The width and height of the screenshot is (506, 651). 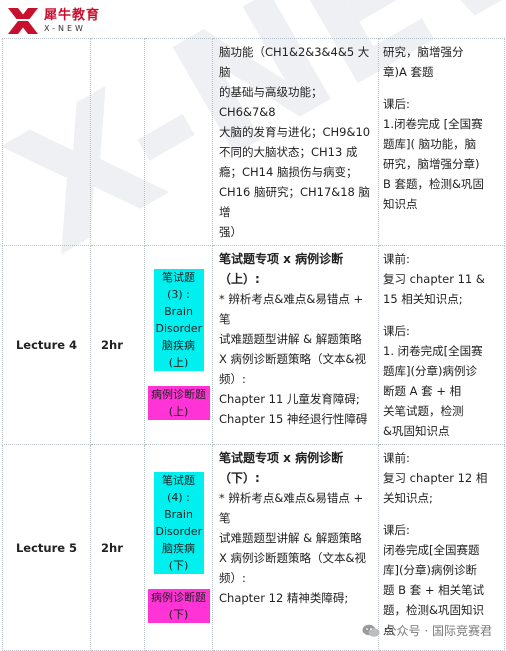 What do you see at coordinates (178, 320) in the screenshot?
I see `written-exam-tag: 笔试题 (3) : Brain Disorder 脑疾病 (上)` at bounding box center [178, 320].